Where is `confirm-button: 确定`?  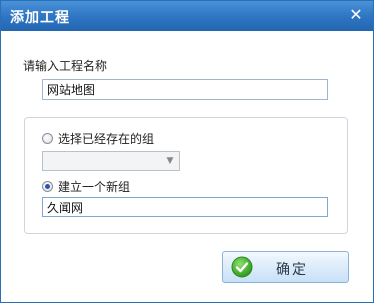 confirm-button: 确定 is located at coordinates (285, 267).